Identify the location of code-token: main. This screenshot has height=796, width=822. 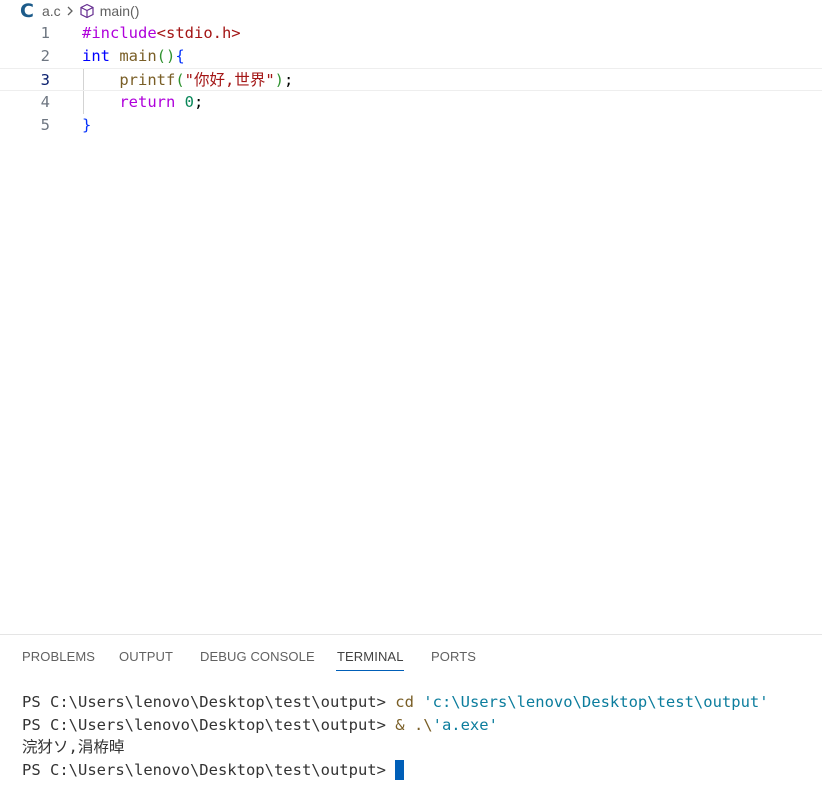
(133, 56).